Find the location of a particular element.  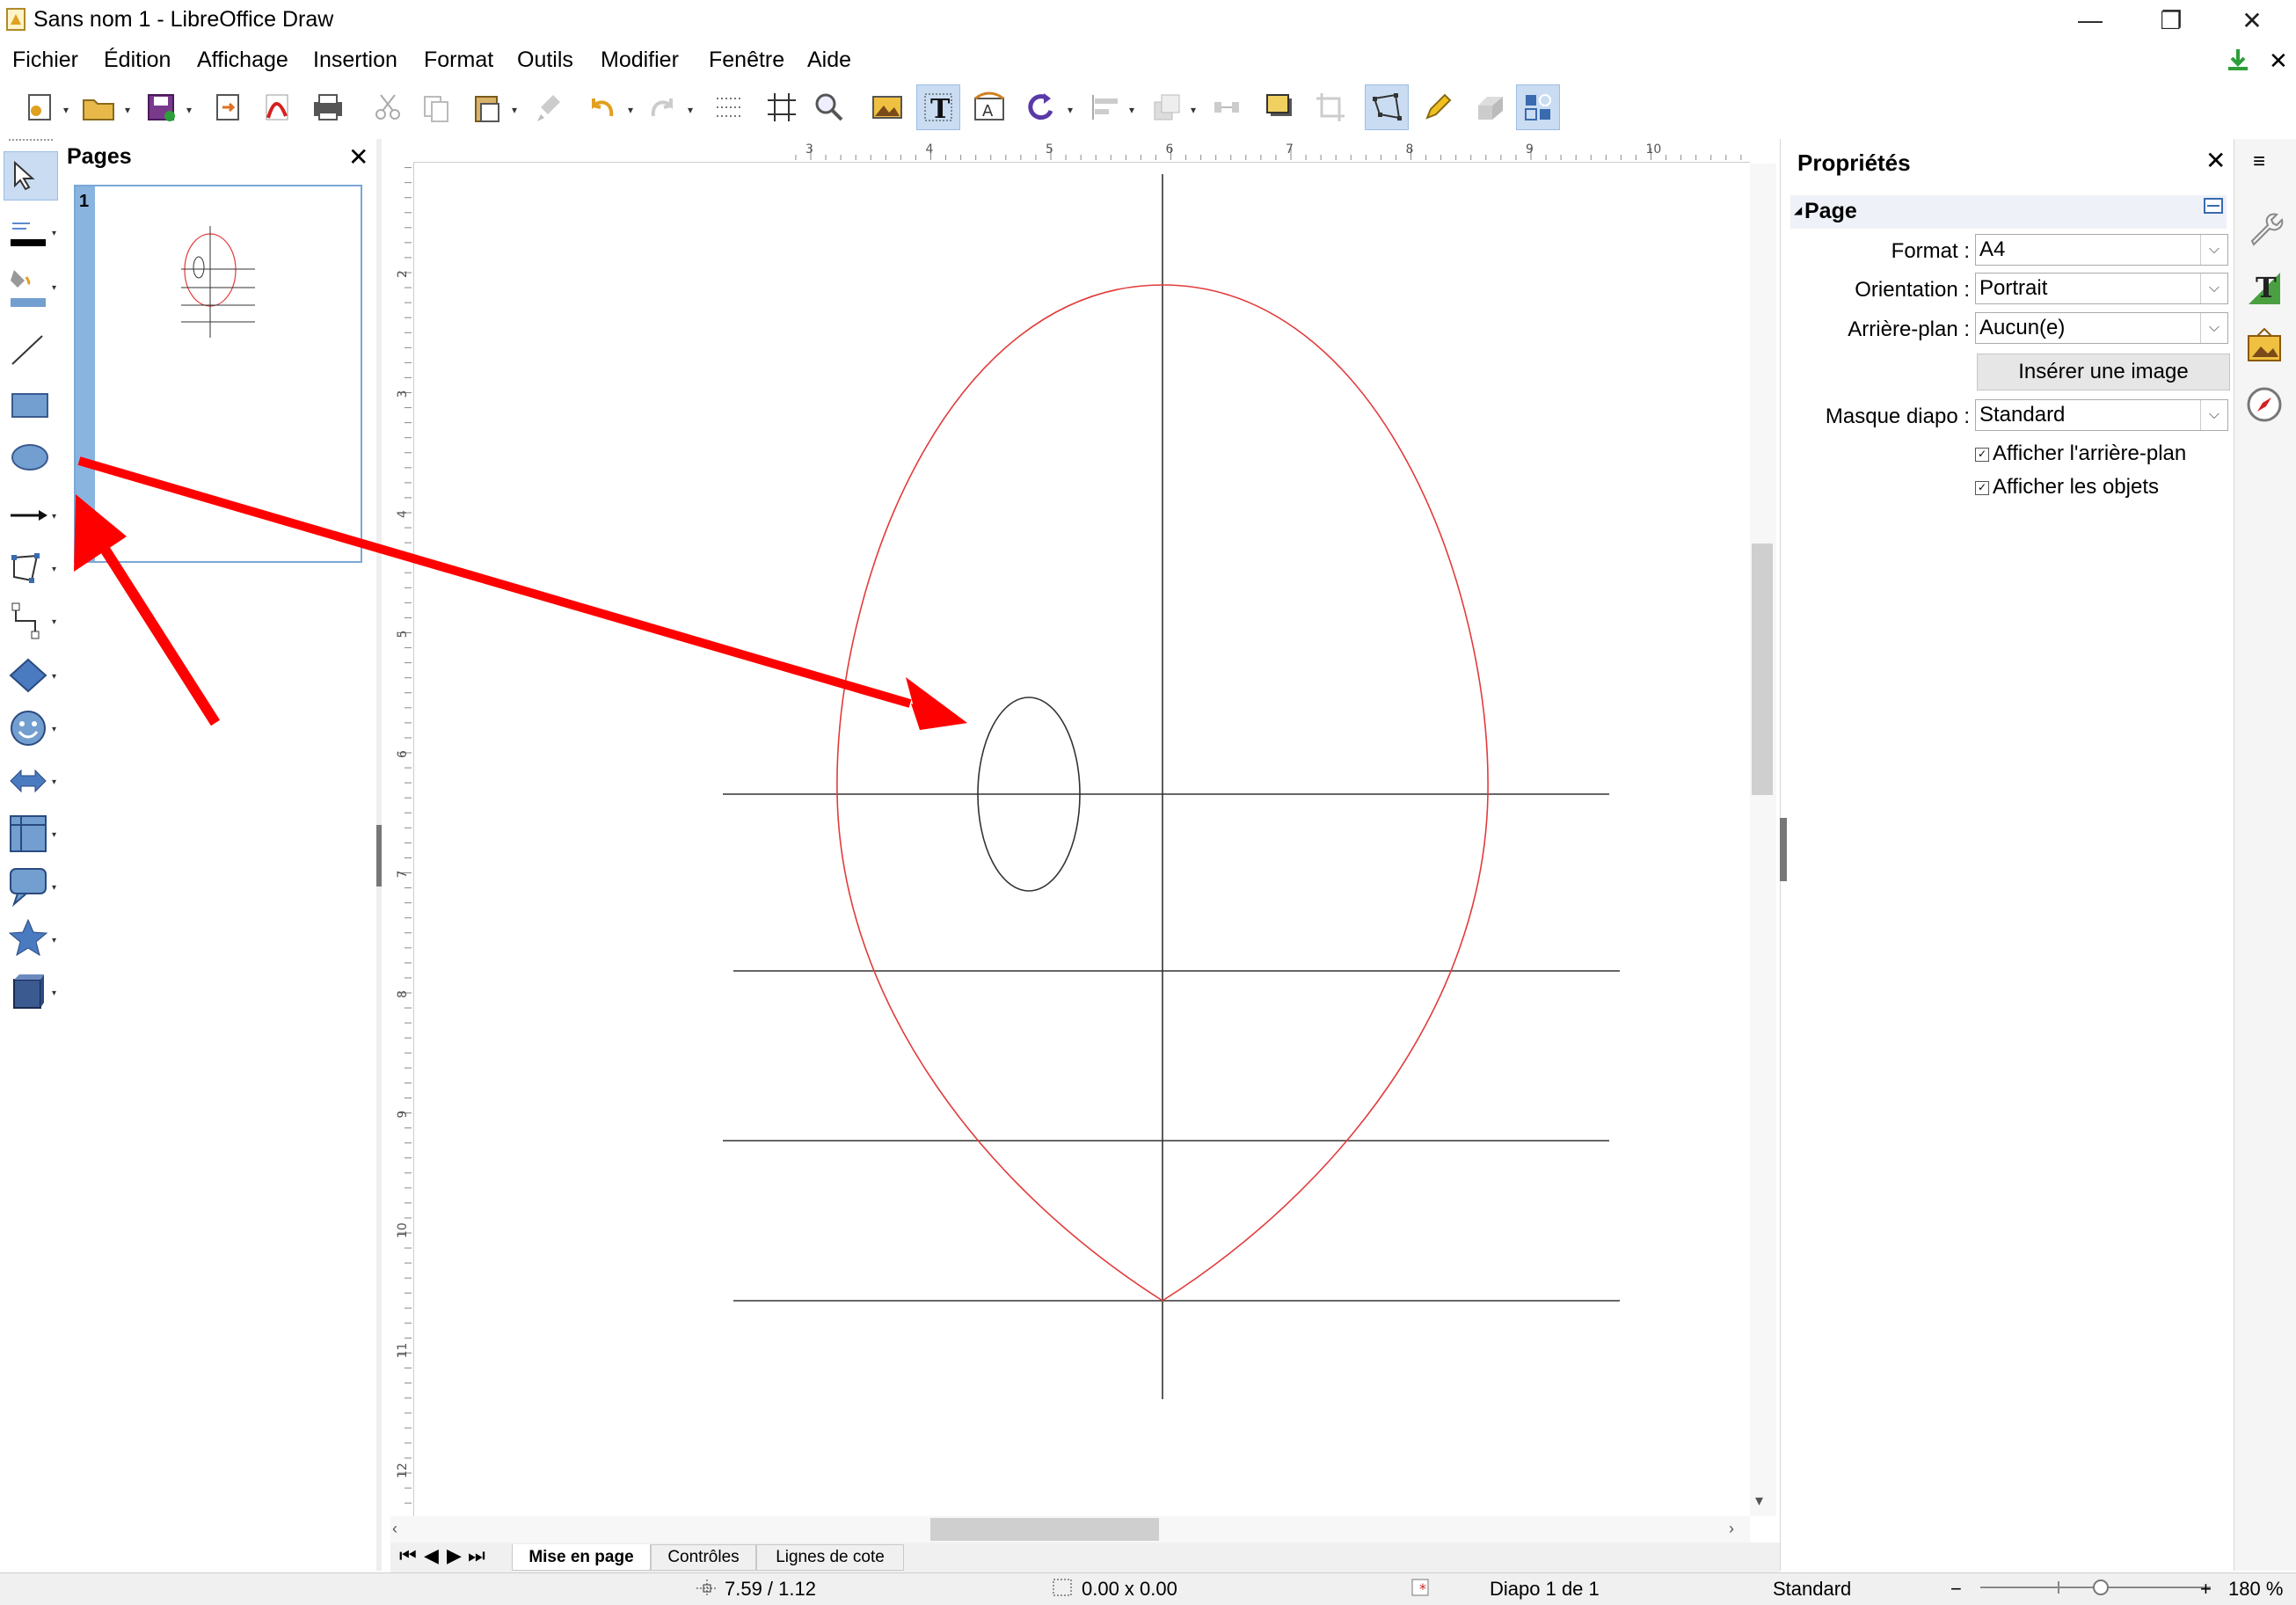

basic-shapes-tool: ▾ is located at coordinates (31, 676).